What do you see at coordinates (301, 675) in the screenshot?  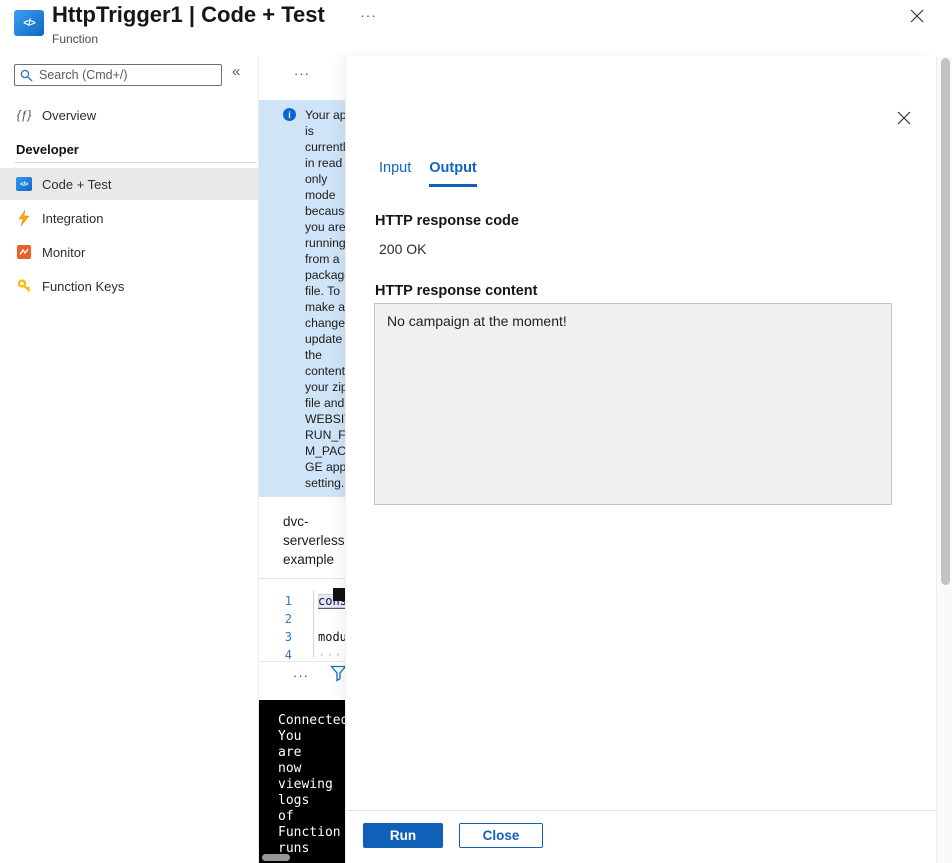 I see `logs-more-icon: ···` at bounding box center [301, 675].